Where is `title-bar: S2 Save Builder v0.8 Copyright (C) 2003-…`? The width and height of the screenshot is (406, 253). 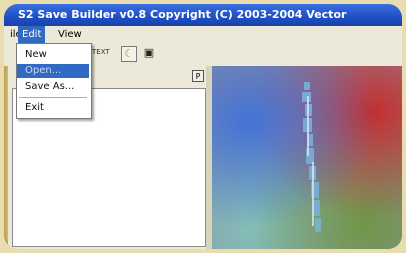
title-bar: S2 Save Builder v0.8 Copyright (C) 2003-… is located at coordinates (203, 15).